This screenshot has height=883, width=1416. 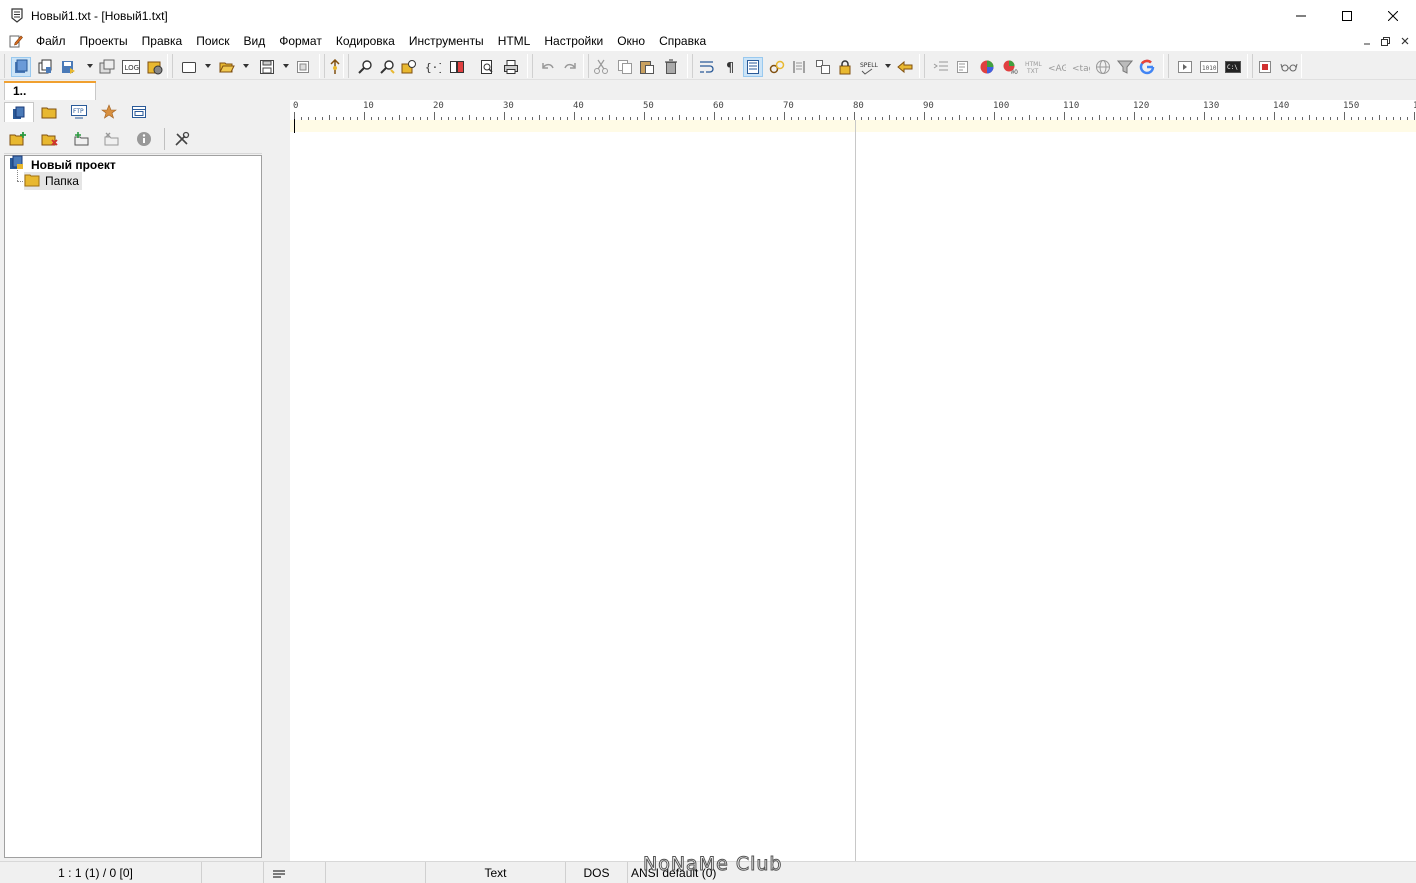 I want to click on menu-view: Вид, so click(x=254, y=41).